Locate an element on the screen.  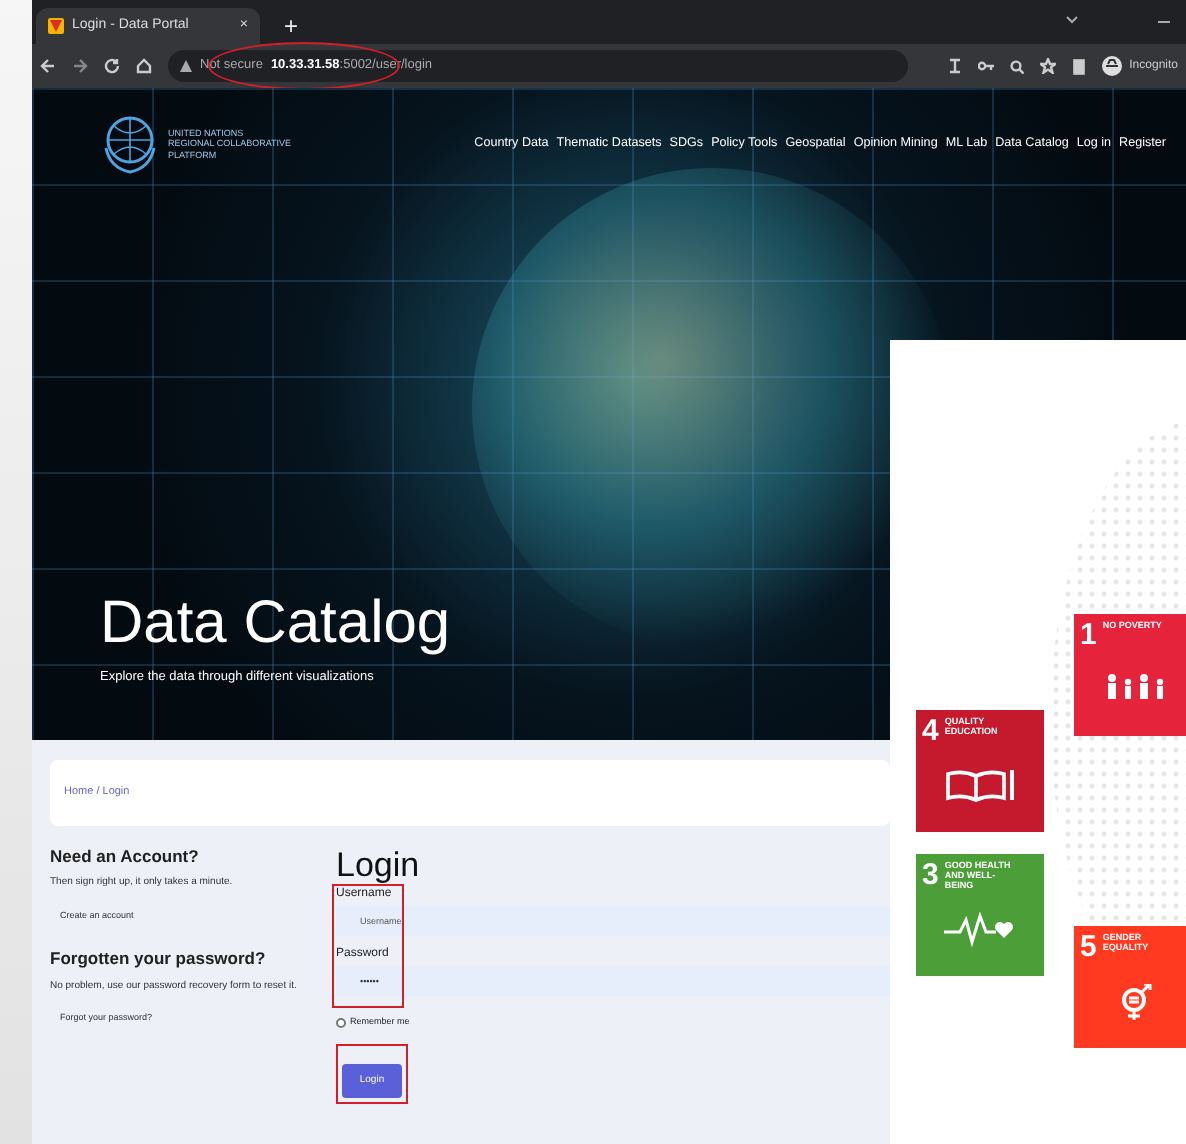
tile-number: 4 is located at coordinates (930, 731).